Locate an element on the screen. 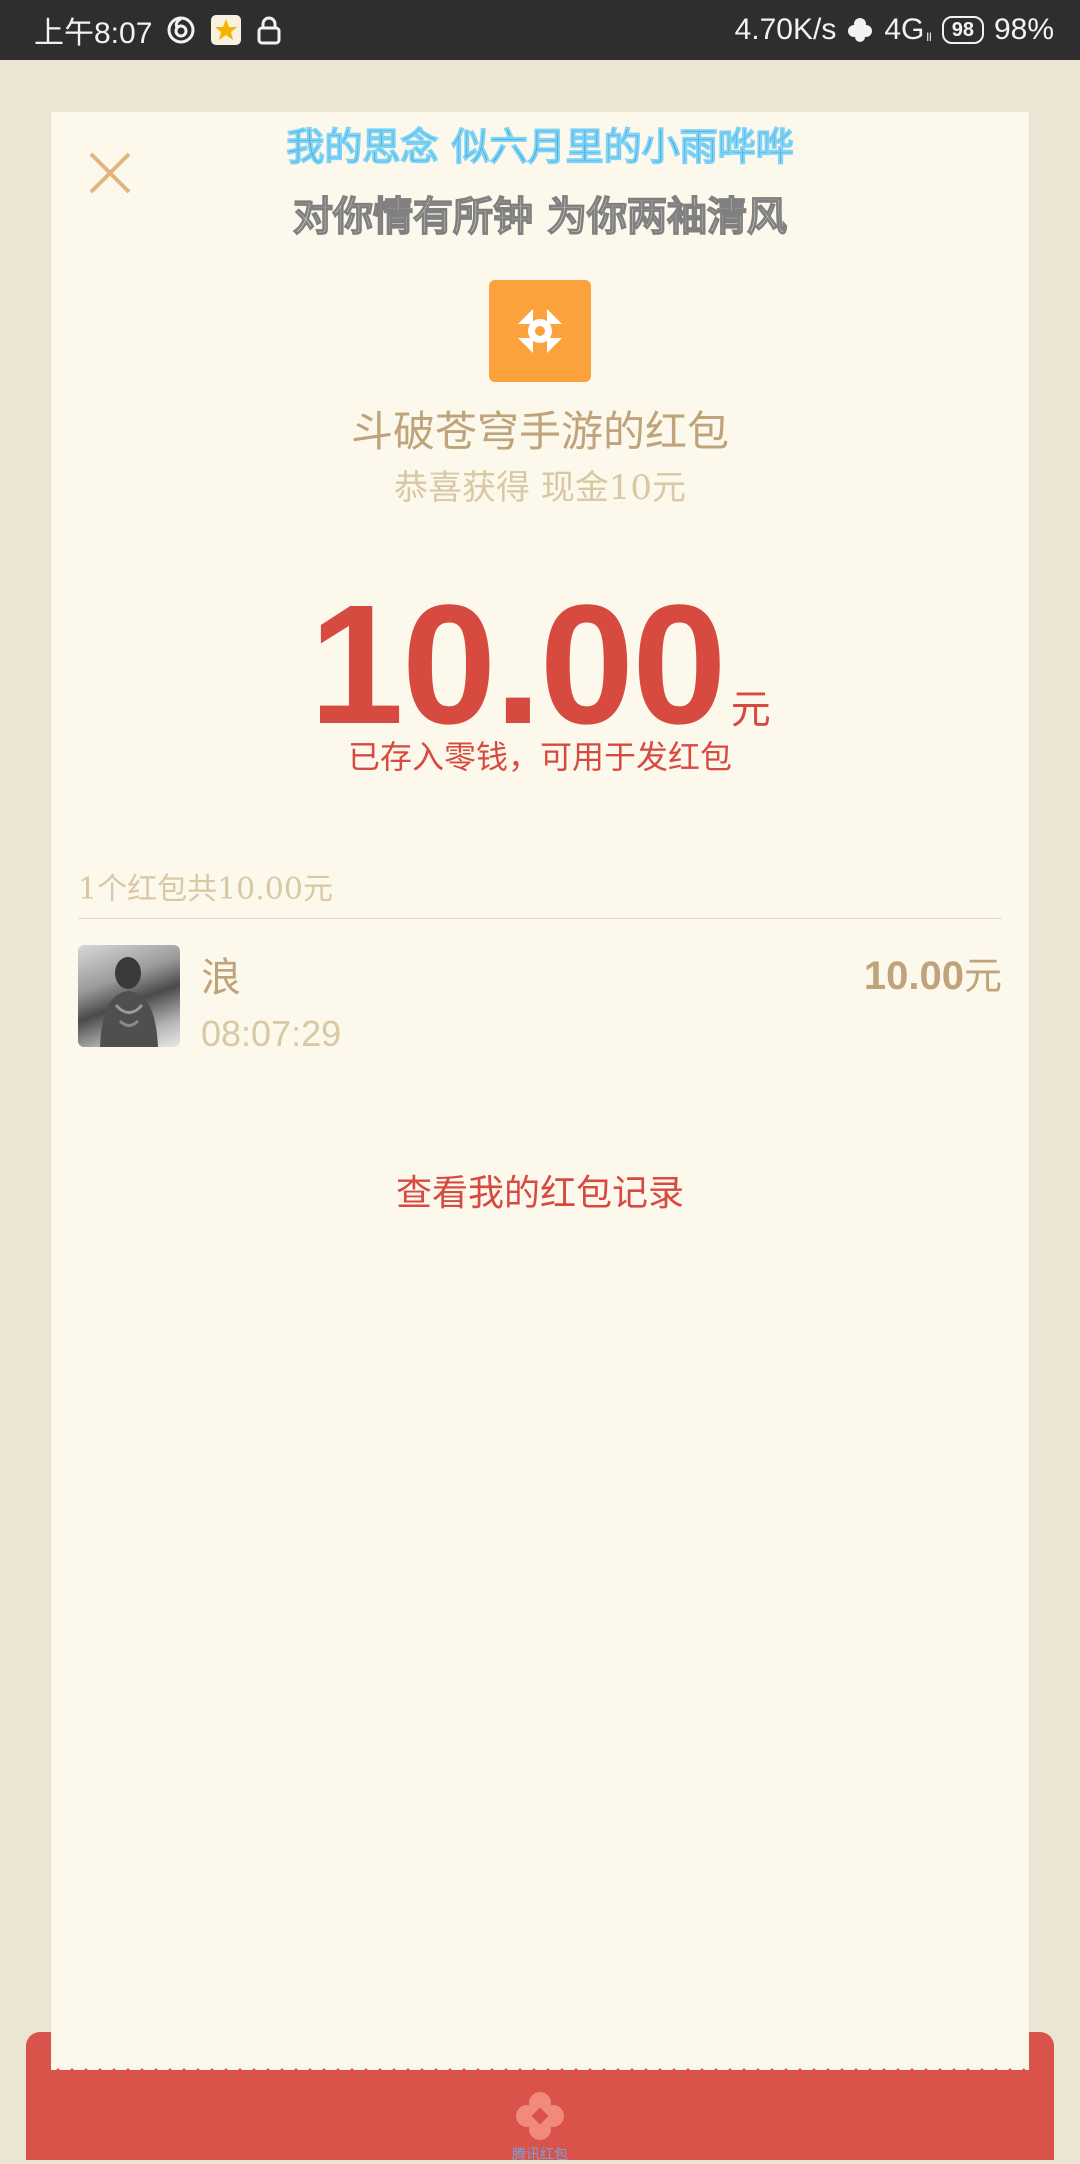 The width and height of the screenshot is (1080, 2164). envelope-label: 腾讯红包 is located at coordinates (540, 2155).